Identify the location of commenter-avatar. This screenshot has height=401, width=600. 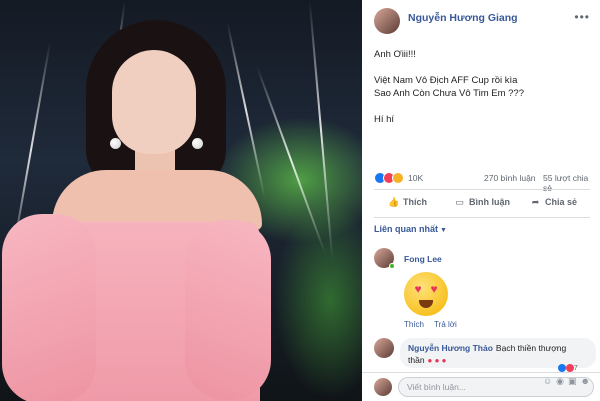
(384, 348).